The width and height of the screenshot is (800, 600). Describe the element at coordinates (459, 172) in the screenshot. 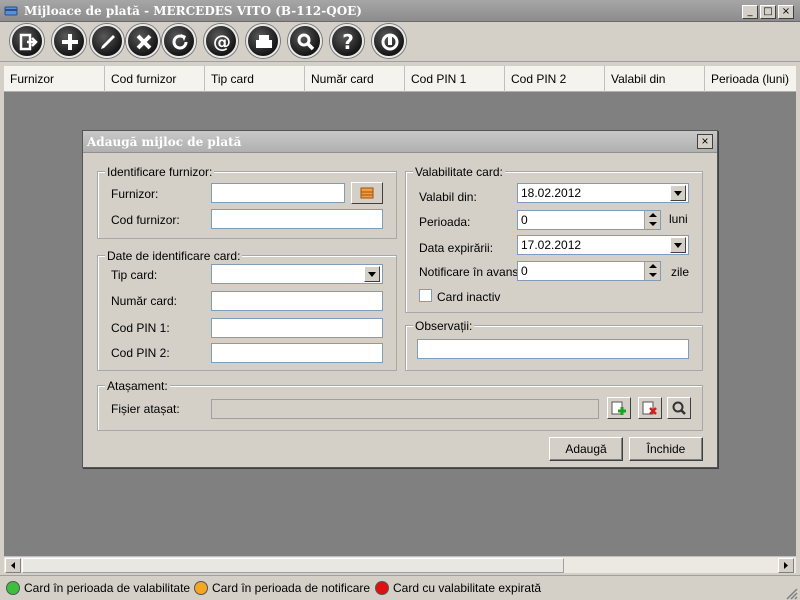

I see `validity-group-label: Valabilitate card:` at that location.